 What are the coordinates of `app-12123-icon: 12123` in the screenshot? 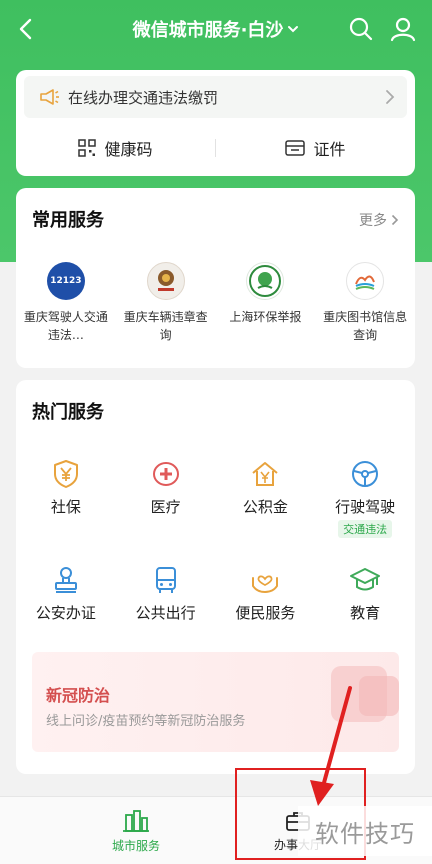 It's located at (65, 281).